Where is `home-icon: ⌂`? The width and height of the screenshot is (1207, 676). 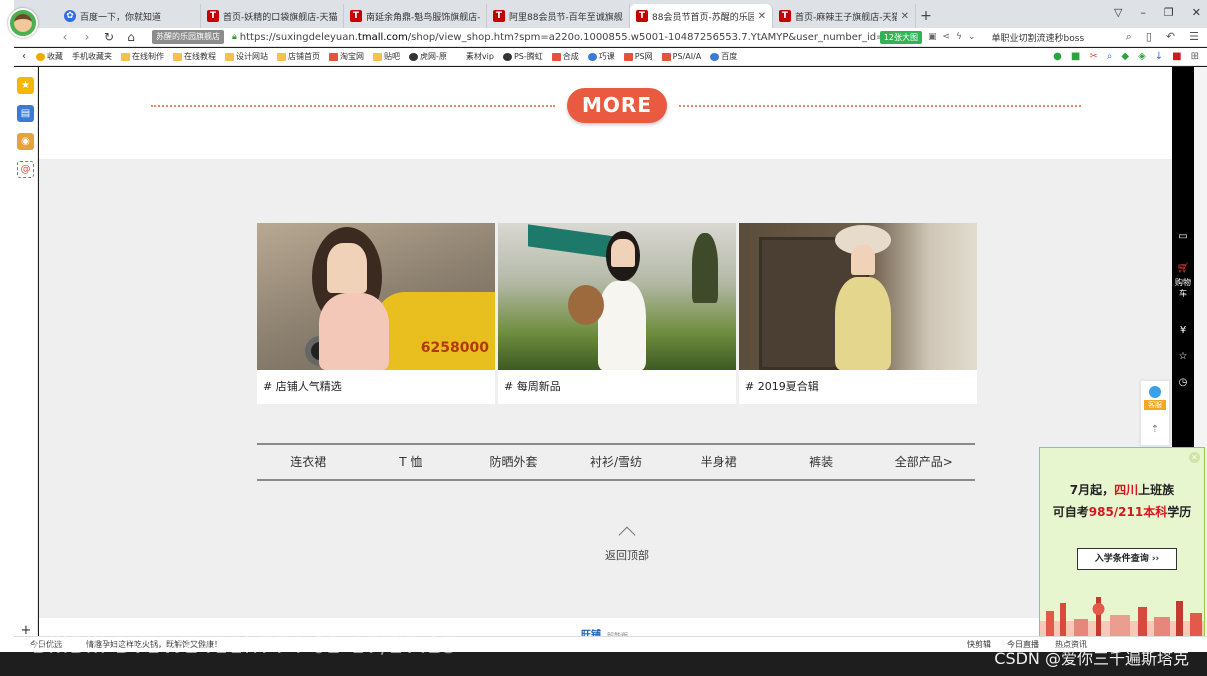 home-icon: ⌂ is located at coordinates (131, 37).